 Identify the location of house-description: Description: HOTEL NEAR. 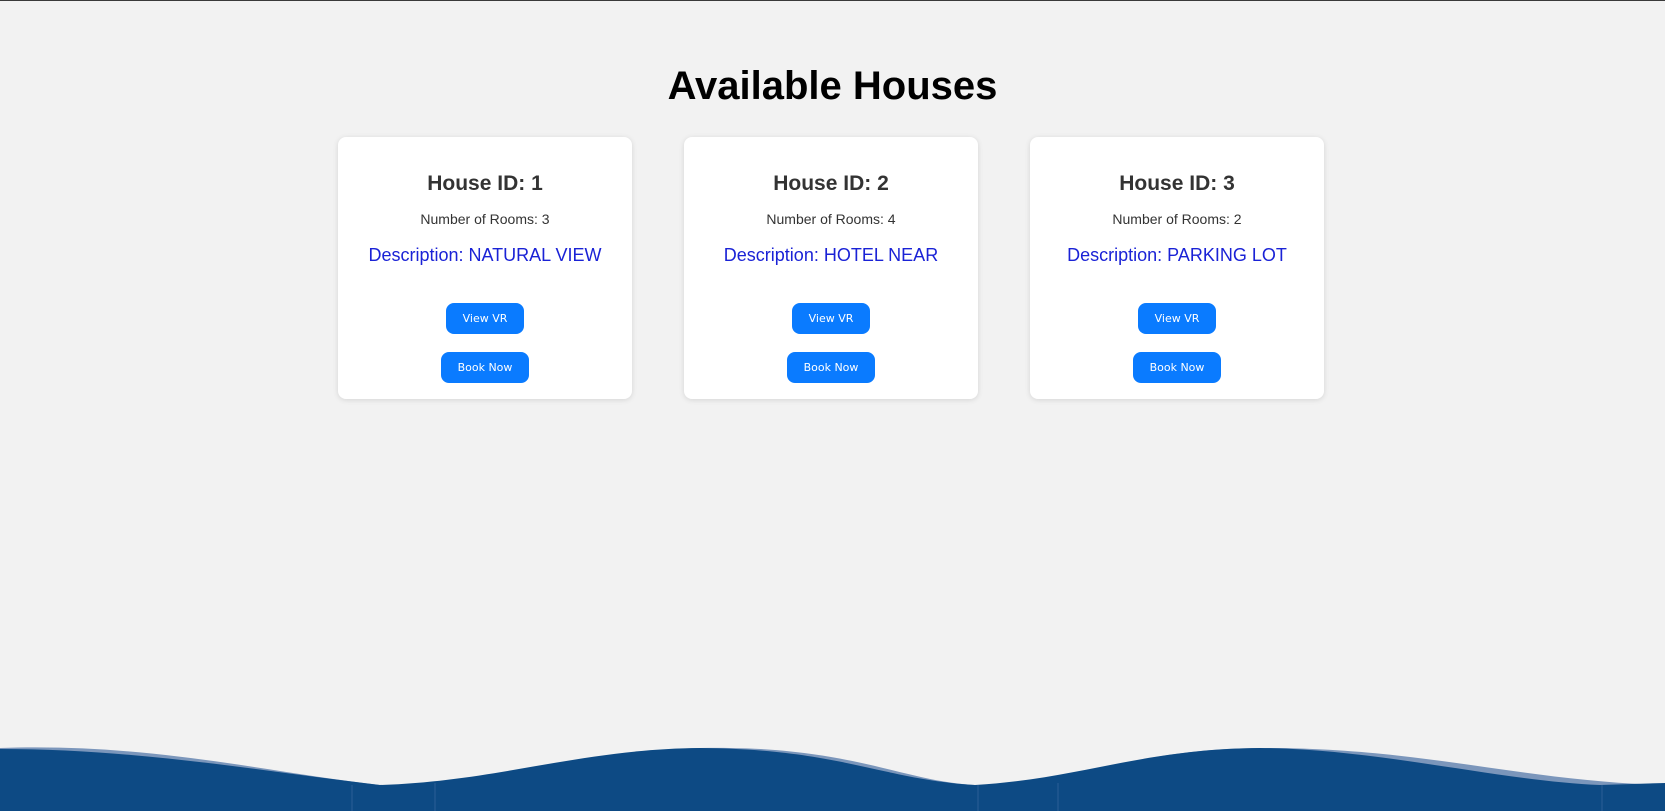
(831, 255).